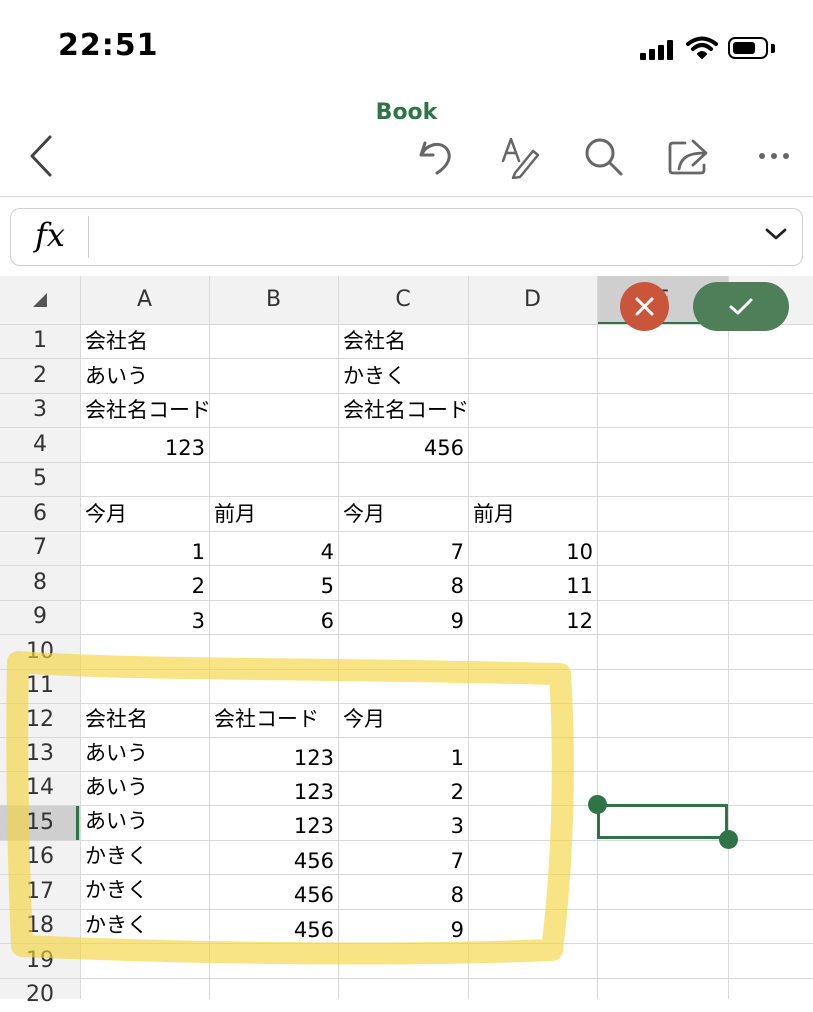 This screenshot has width=813, height=1012. Describe the element at coordinates (403, 410) in the screenshot. I see `cell-c3: 会社名コード` at that location.